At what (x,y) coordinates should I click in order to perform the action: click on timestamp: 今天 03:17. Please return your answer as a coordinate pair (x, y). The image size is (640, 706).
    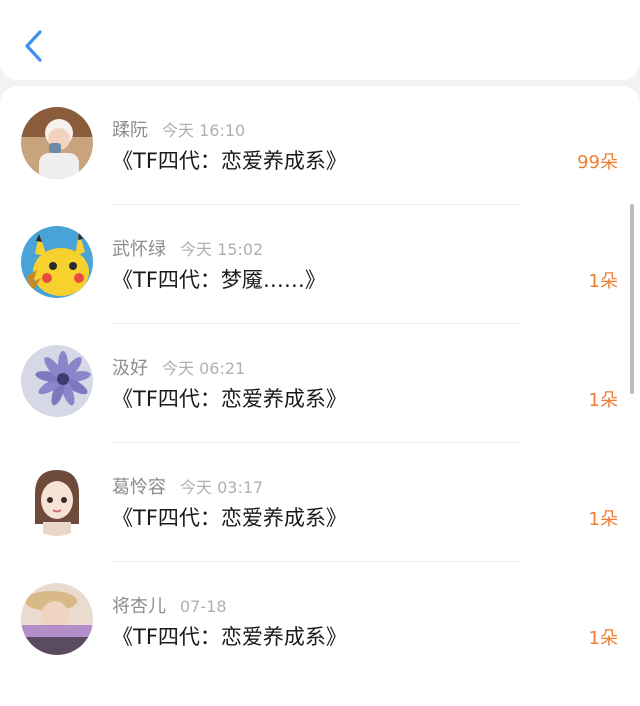
    Looking at the image, I should click on (222, 487).